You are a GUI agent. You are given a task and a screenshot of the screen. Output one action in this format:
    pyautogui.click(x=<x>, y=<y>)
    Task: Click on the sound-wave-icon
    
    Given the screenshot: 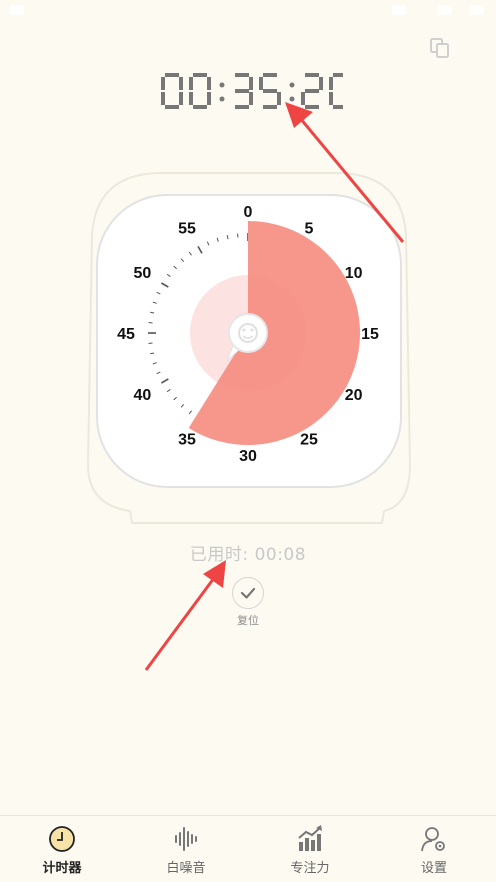 What is the action you would take?
    pyautogui.click(x=186, y=839)
    